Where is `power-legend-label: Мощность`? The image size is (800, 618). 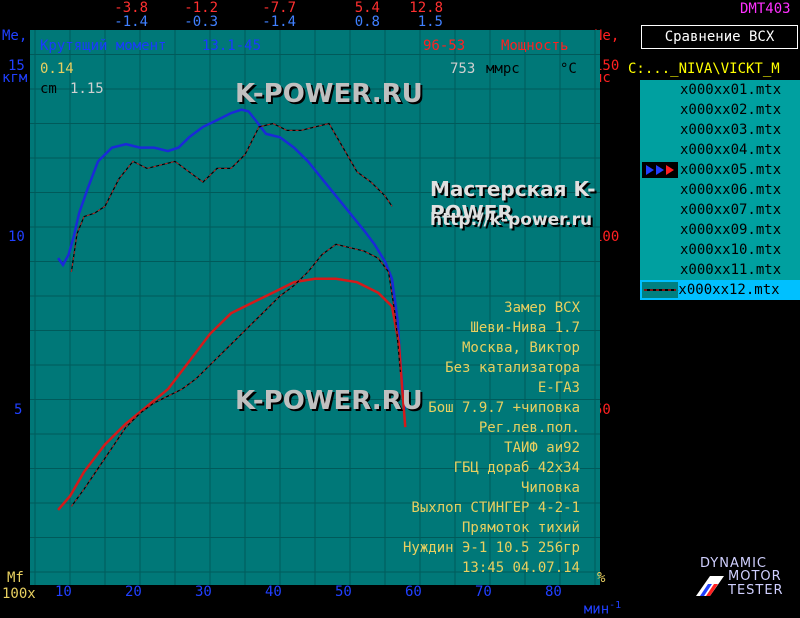 power-legend-label: Мощность is located at coordinates (535, 46).